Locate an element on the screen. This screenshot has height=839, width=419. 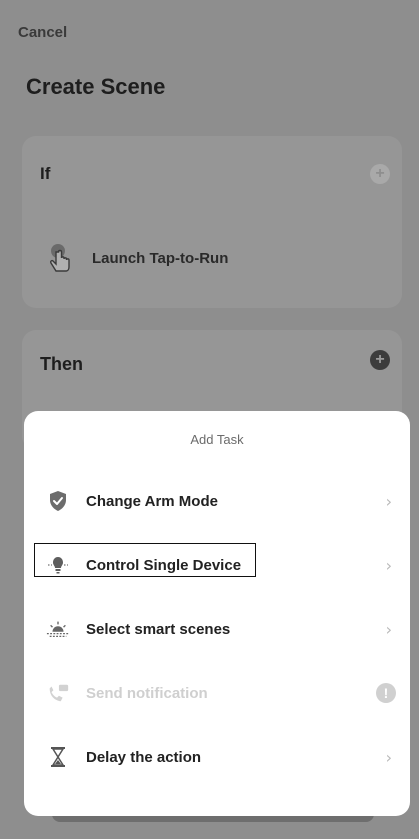
task-label: Send notification is located at coordinates (147, 693).